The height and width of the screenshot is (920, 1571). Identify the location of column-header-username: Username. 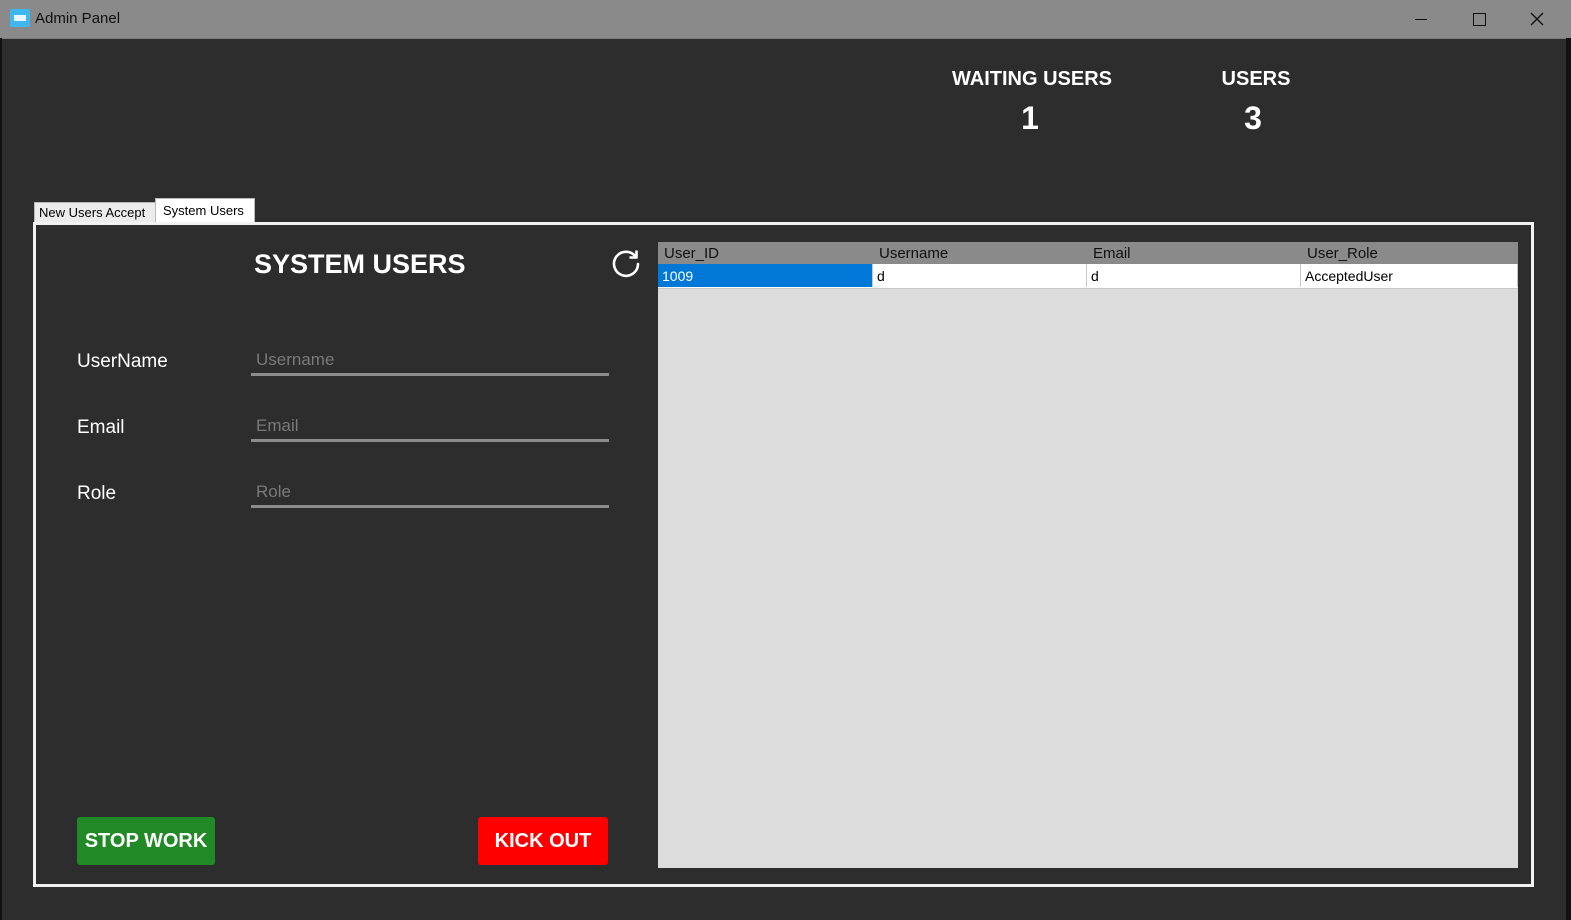
(980, 253).